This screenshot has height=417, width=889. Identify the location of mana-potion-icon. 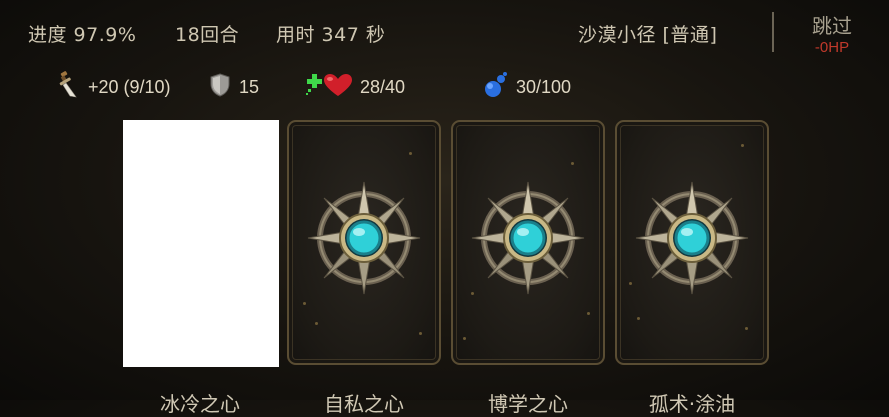
(496, 87).